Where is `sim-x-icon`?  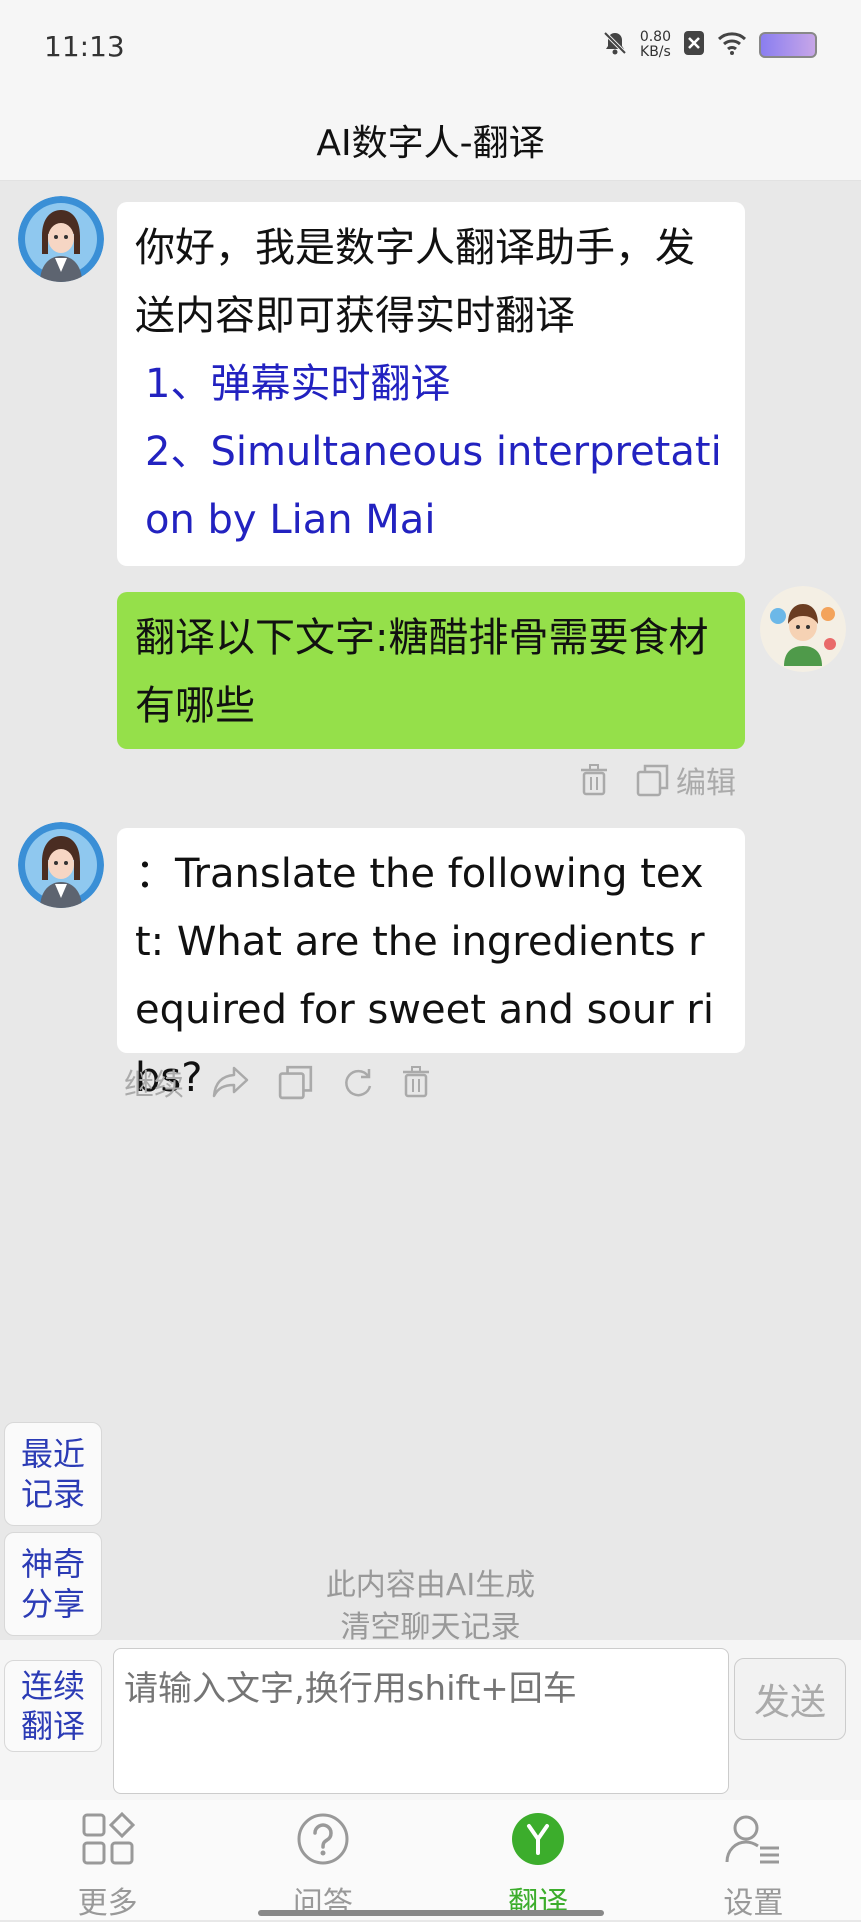 sim-x-icon is located at coordinates (694, 45).